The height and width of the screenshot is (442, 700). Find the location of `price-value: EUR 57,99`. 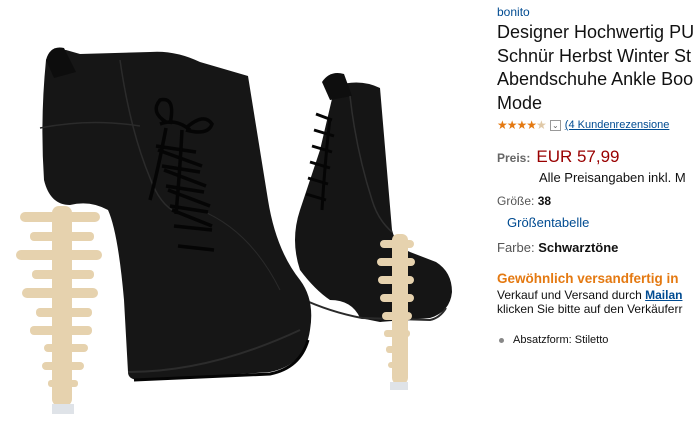

price-value: EUR 57,99 is located at coordinates (578, 156).